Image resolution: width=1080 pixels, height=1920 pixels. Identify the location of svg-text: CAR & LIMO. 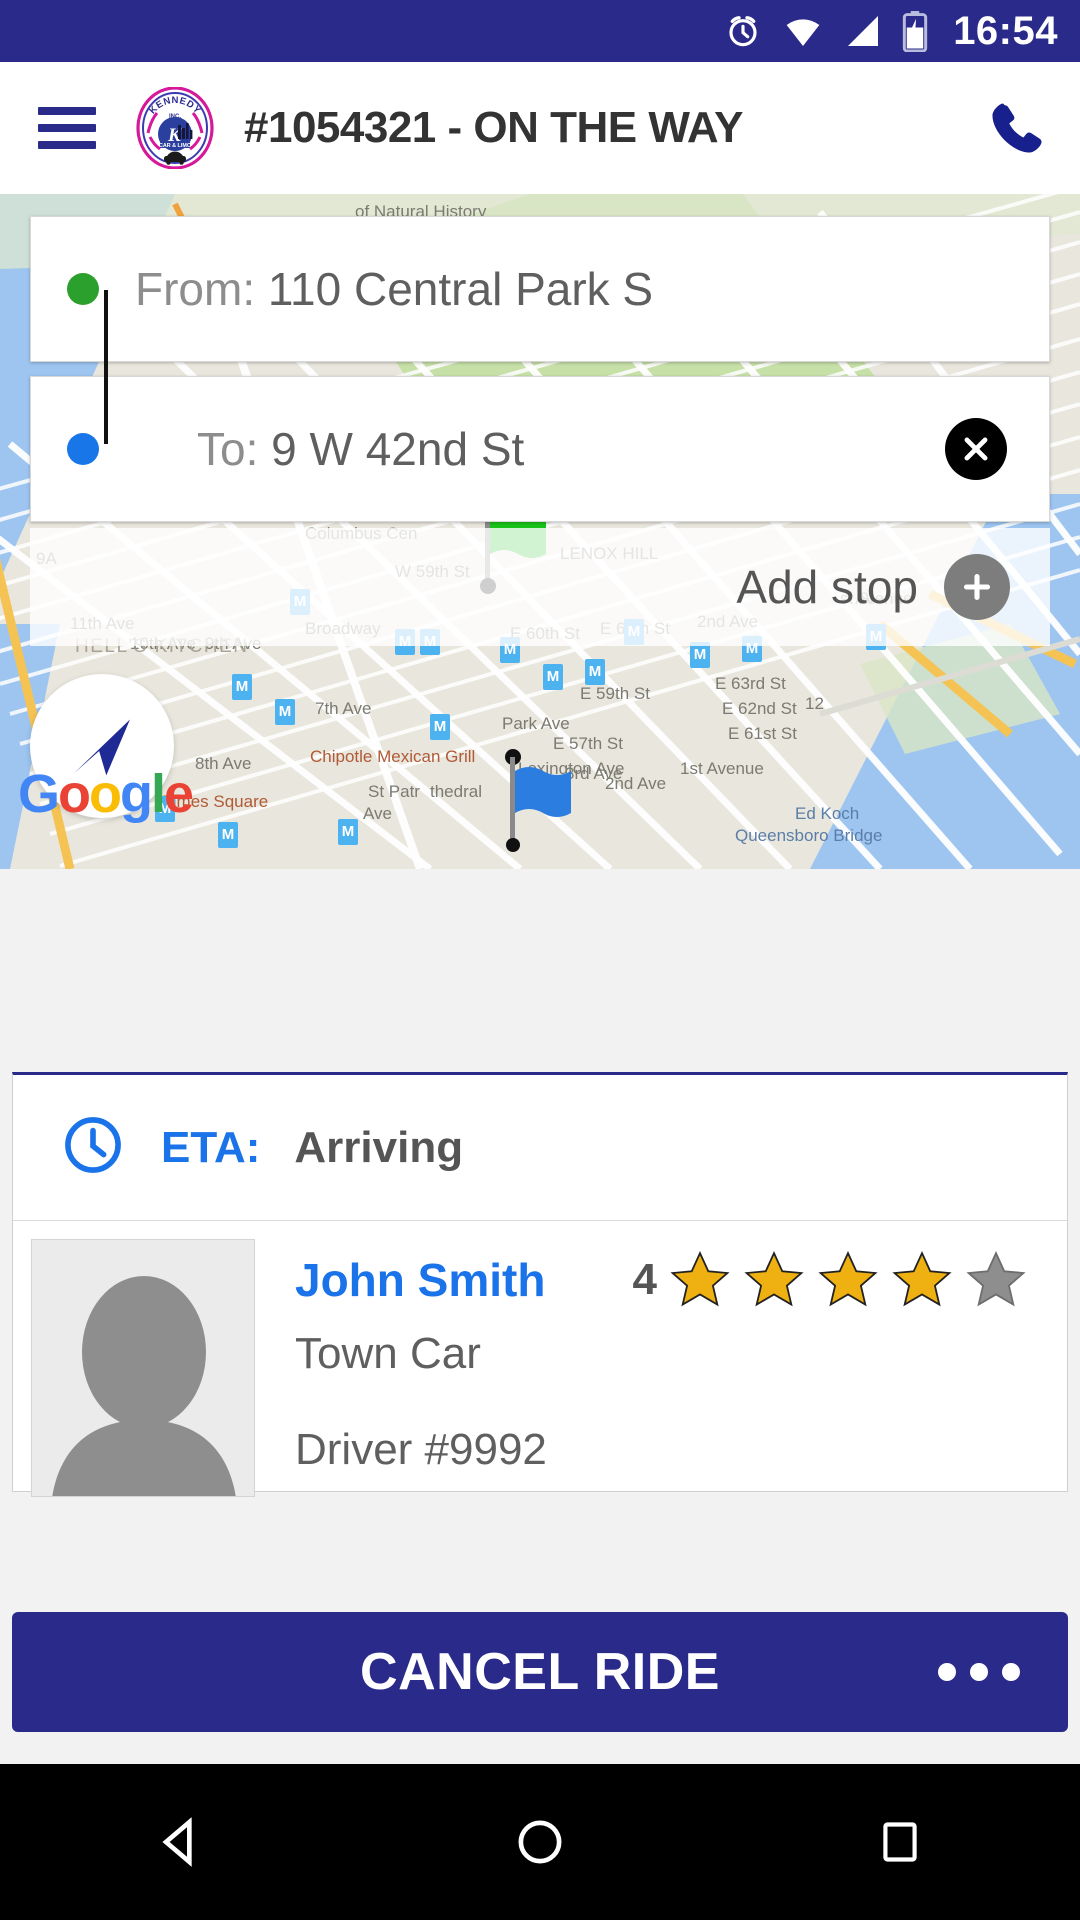
(175, 146).